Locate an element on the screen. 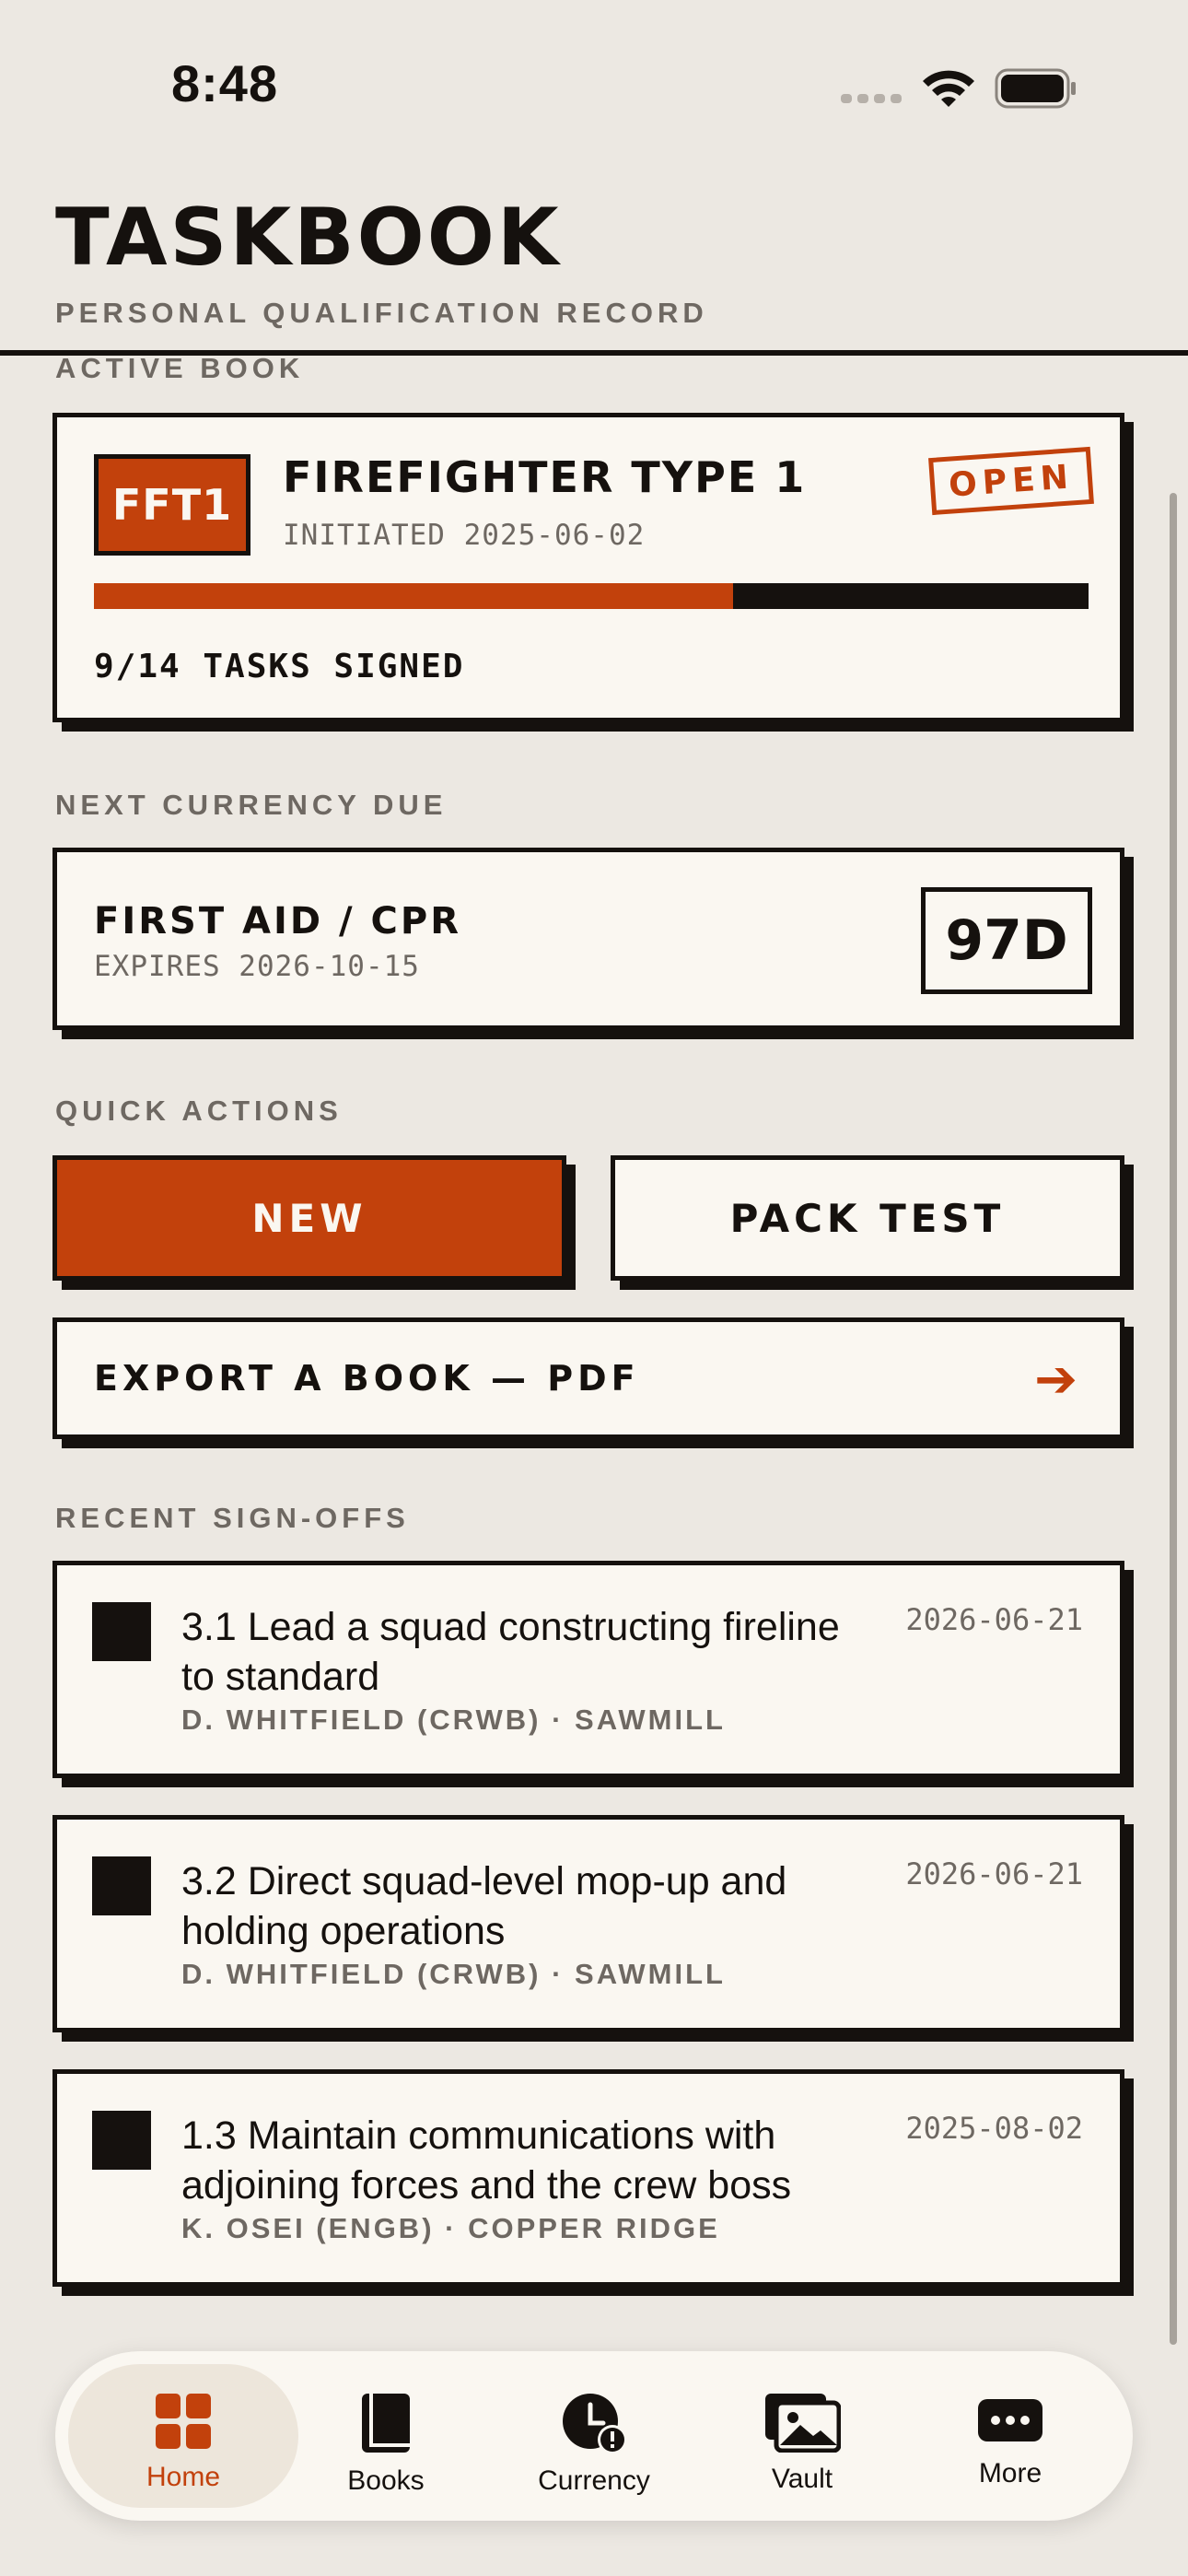  book-progress-bar is located at coordinates (591, 596).